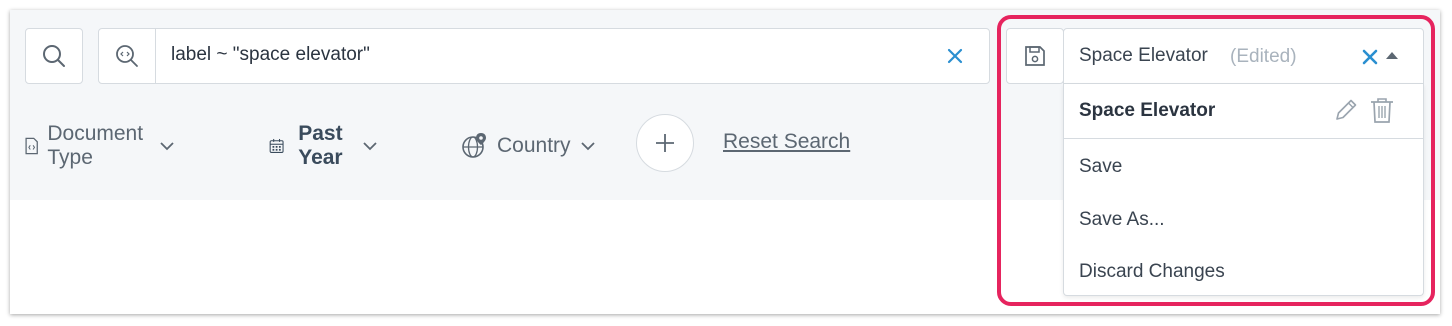  I want to click on floppy-disk-icon, so click(1035, 56).